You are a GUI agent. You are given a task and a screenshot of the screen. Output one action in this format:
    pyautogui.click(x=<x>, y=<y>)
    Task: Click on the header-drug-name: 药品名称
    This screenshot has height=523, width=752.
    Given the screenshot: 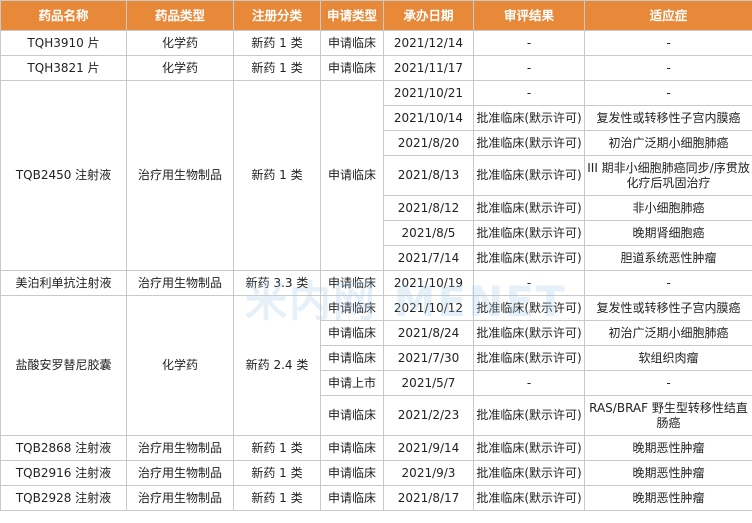 What is the action you would take?
    pyautogui.click(x=63, y=15)
    